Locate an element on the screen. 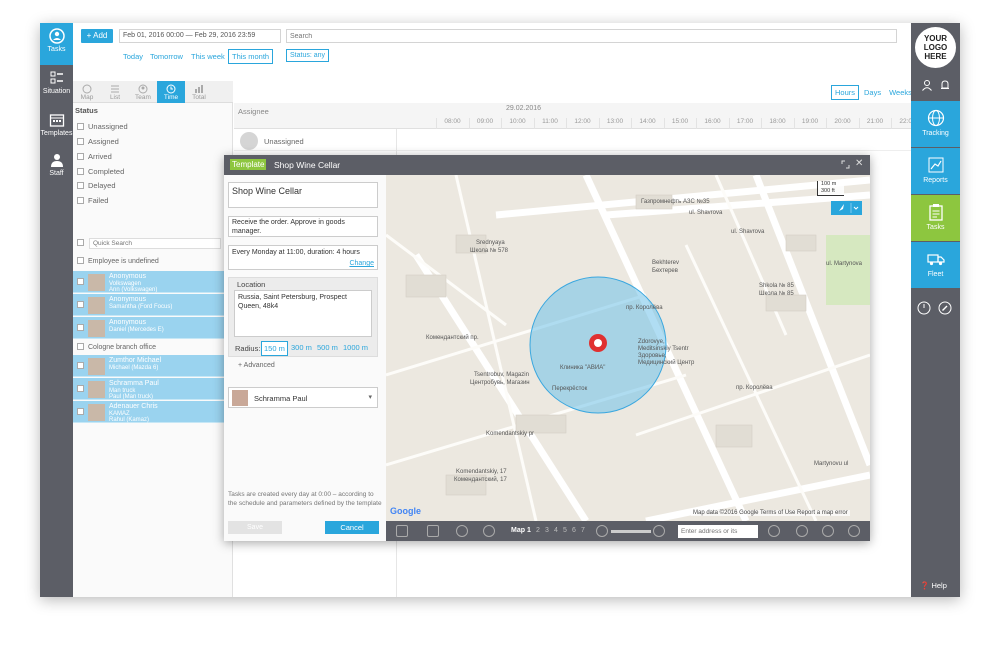 Image resolution: width=1000 pixels, height=655 pixels. layers-off-icon is located at coordinates (774, 531).